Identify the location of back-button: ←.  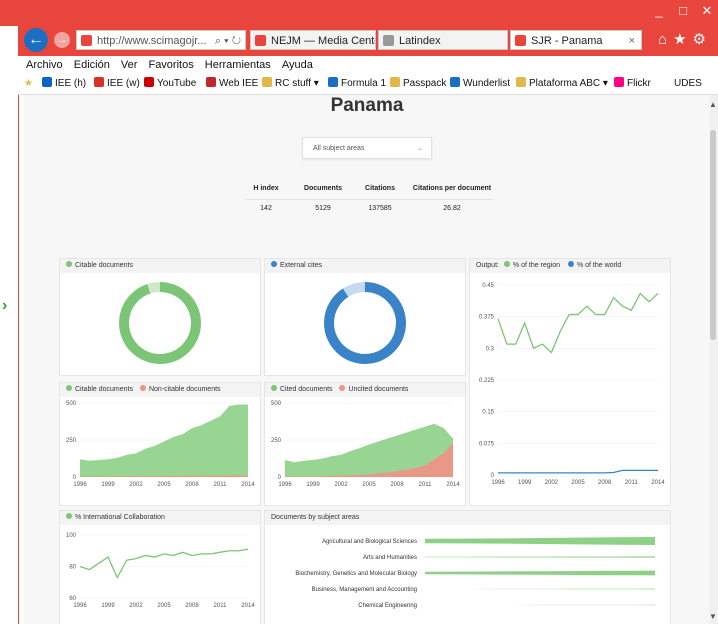
(36, 40).